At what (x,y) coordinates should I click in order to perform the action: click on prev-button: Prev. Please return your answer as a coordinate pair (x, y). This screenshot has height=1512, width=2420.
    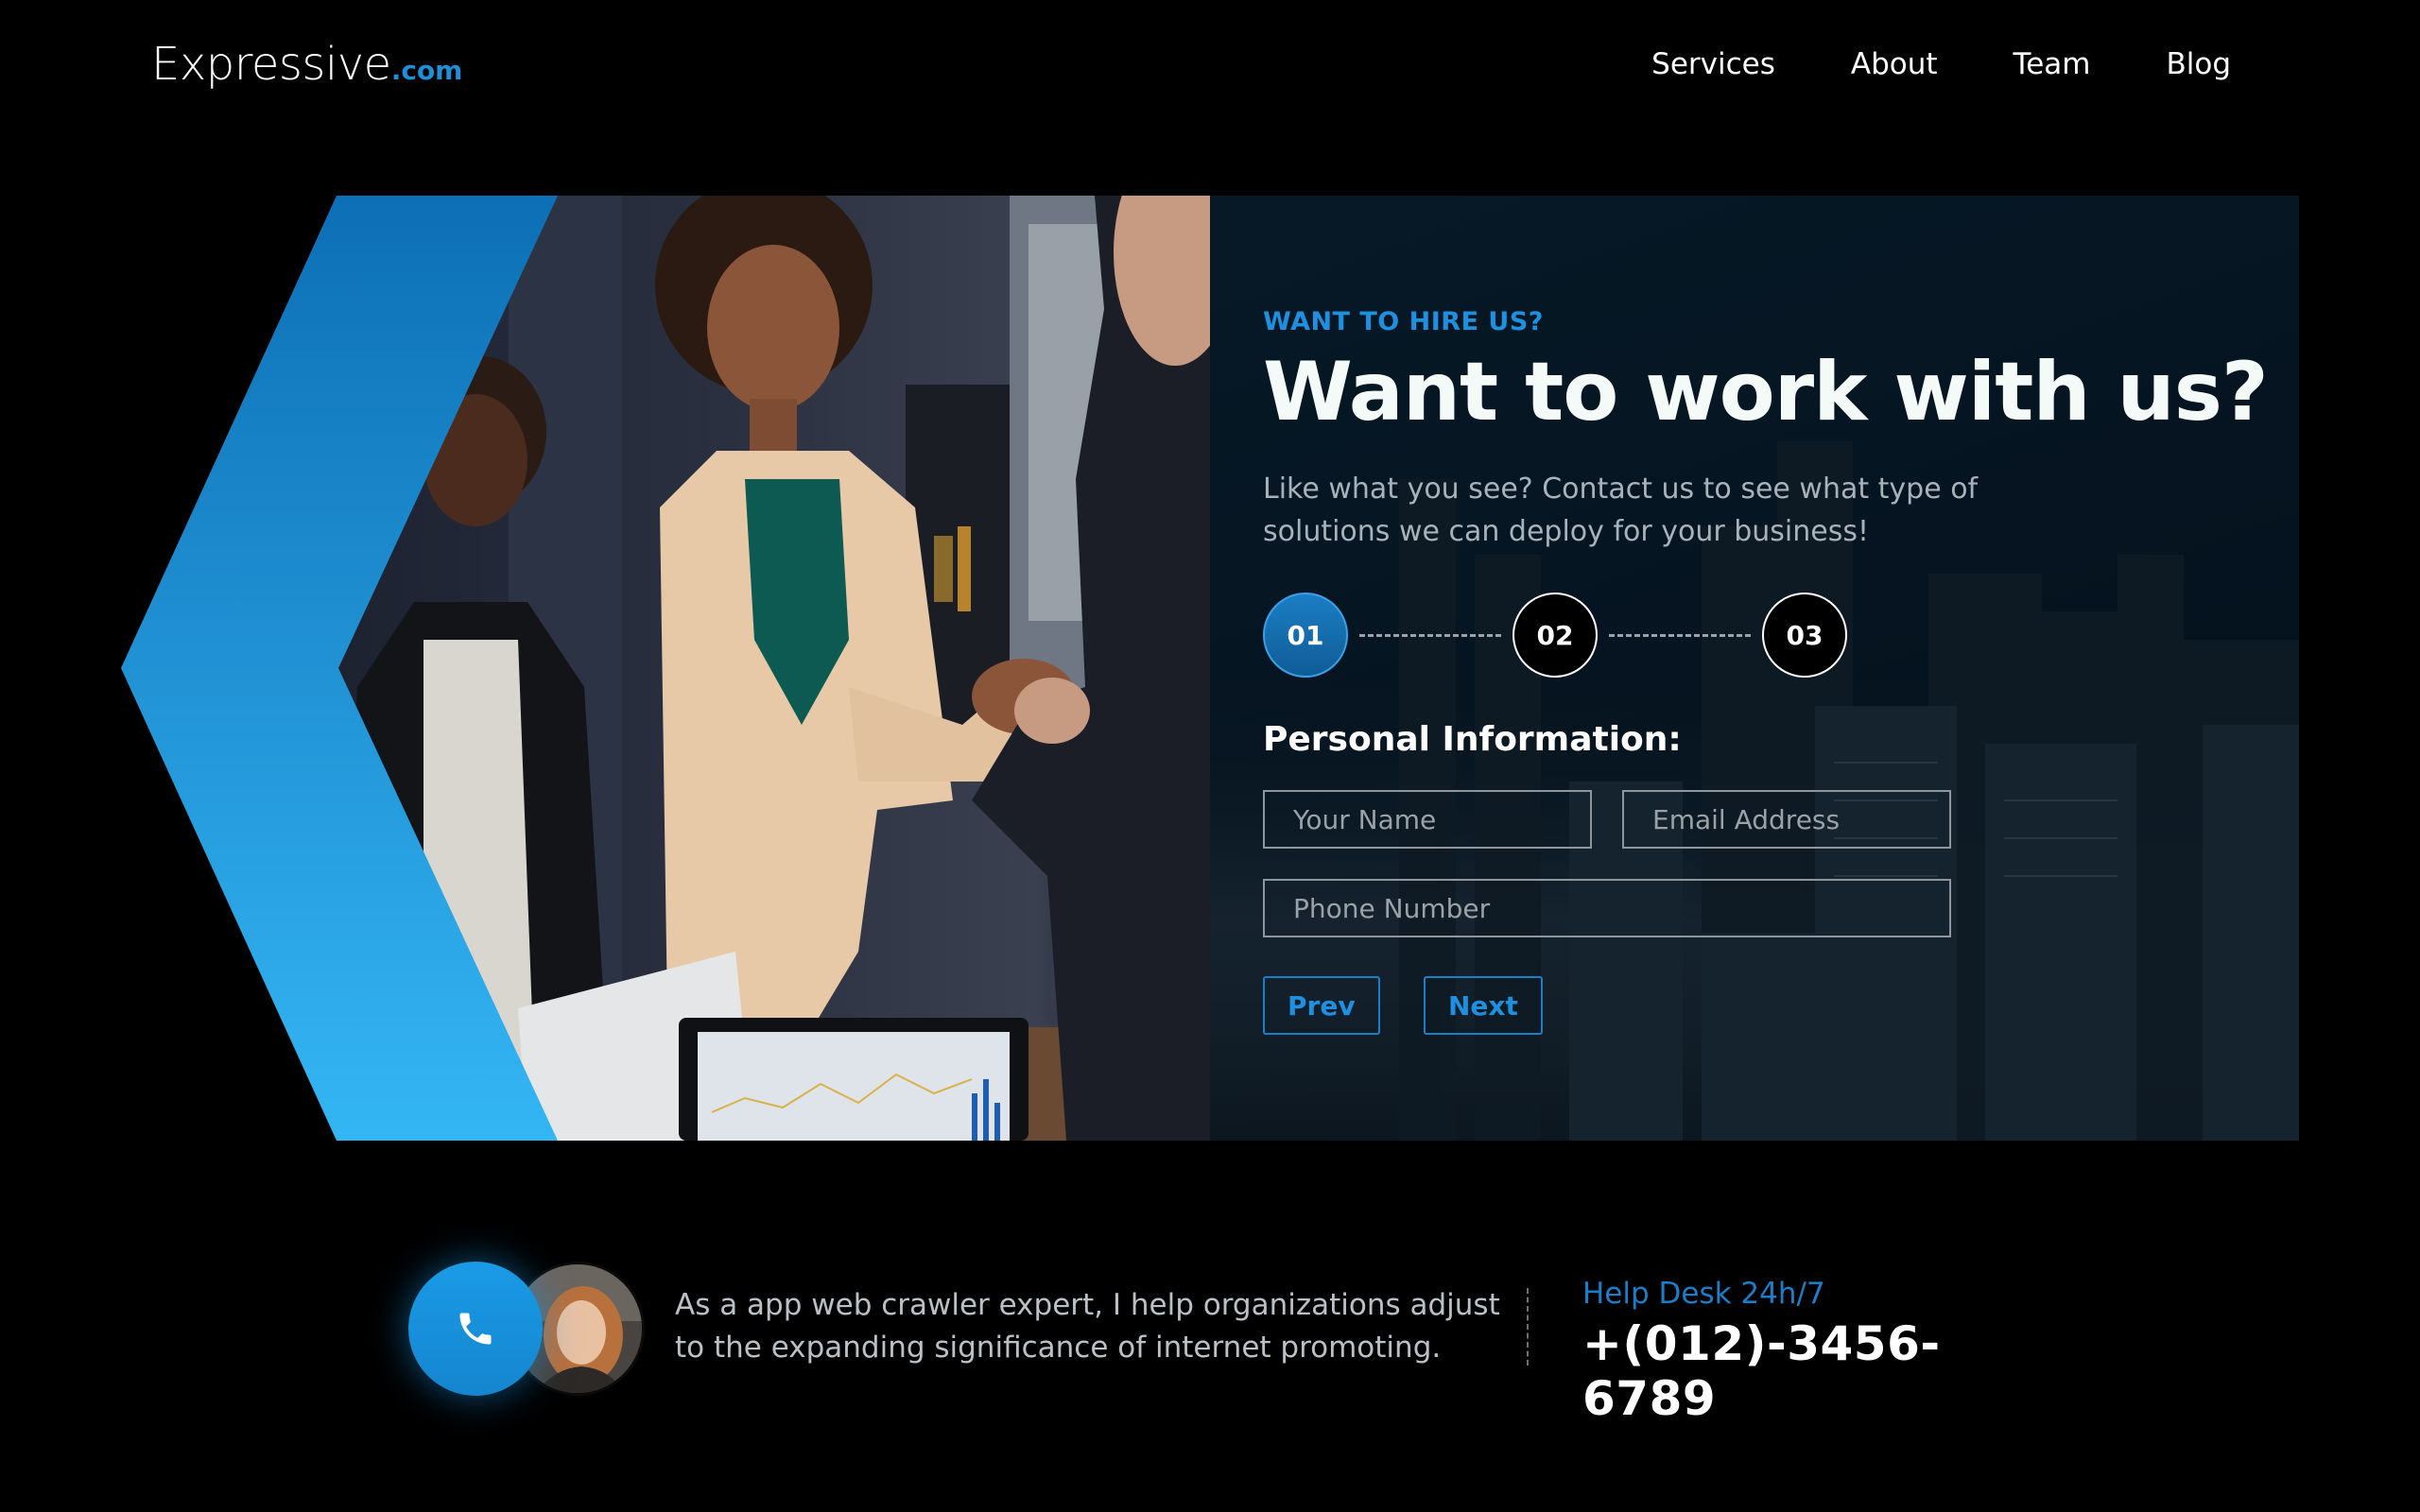
    Looking at the image, I should click on (1321, 1005).